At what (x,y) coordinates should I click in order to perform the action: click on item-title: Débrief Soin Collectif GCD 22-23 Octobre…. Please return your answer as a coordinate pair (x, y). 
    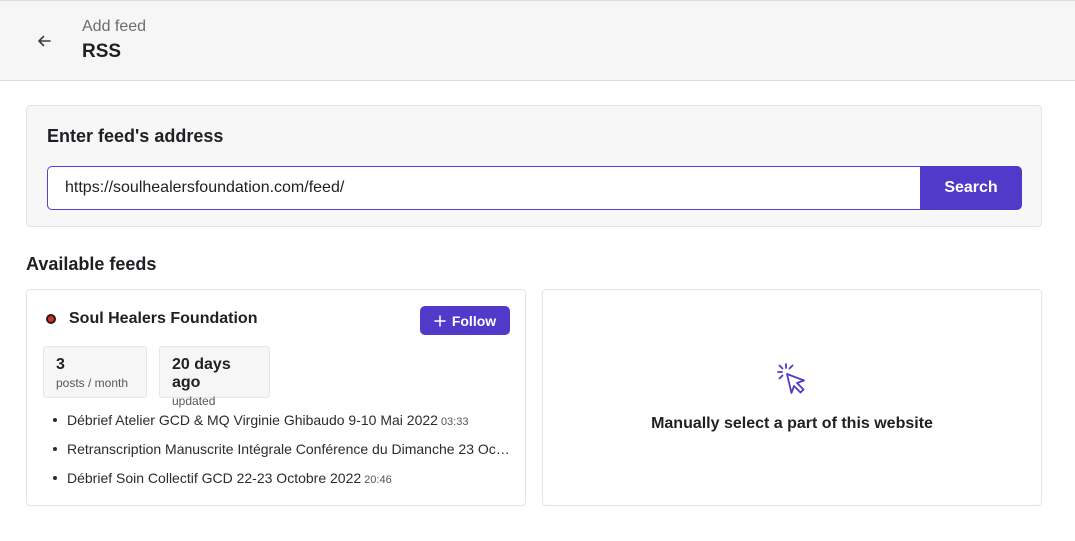
    Looking at the image, I should click on (214, 478).